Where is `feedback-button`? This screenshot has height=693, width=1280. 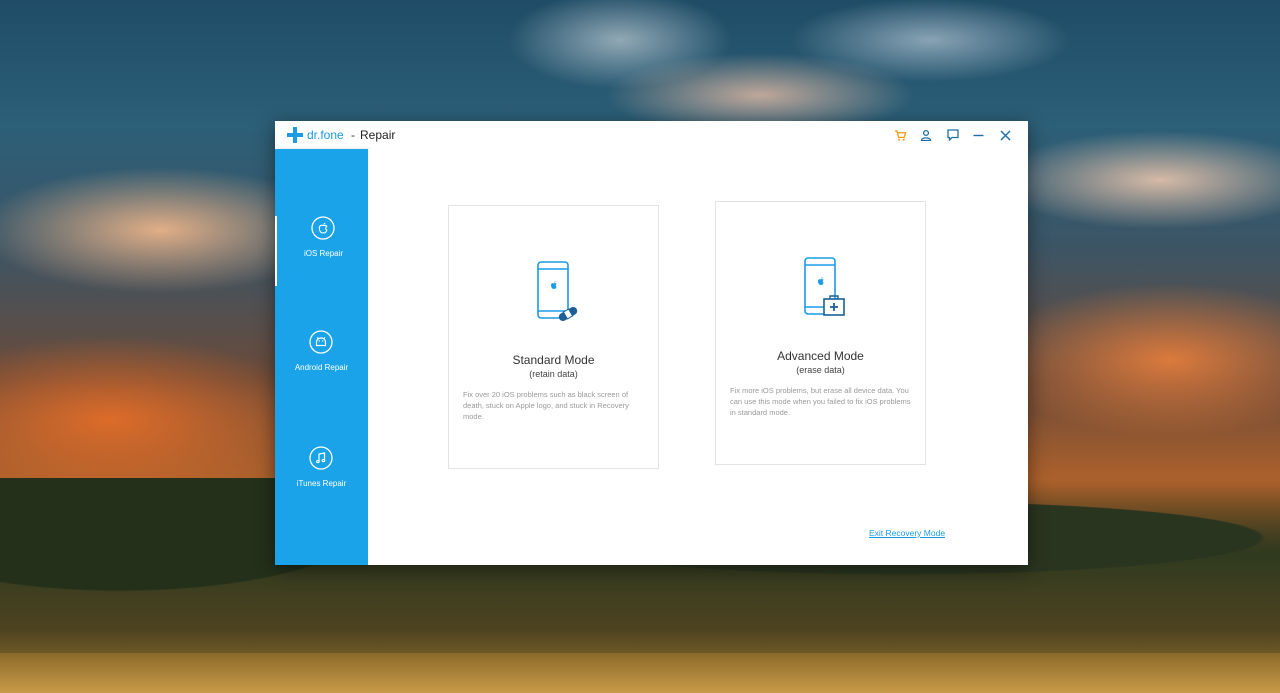
feedback-button is located at coordinates (953, 135).